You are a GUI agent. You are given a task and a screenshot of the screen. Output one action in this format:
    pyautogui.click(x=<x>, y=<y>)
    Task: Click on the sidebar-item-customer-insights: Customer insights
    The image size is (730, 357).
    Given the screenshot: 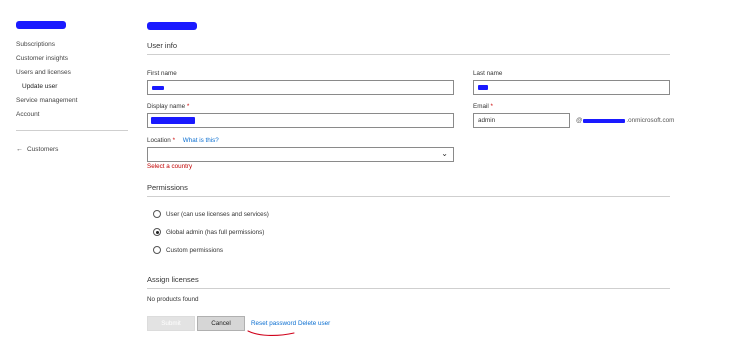 What is the action you would take?
    pyautogui.click(x=42, y=58)
    